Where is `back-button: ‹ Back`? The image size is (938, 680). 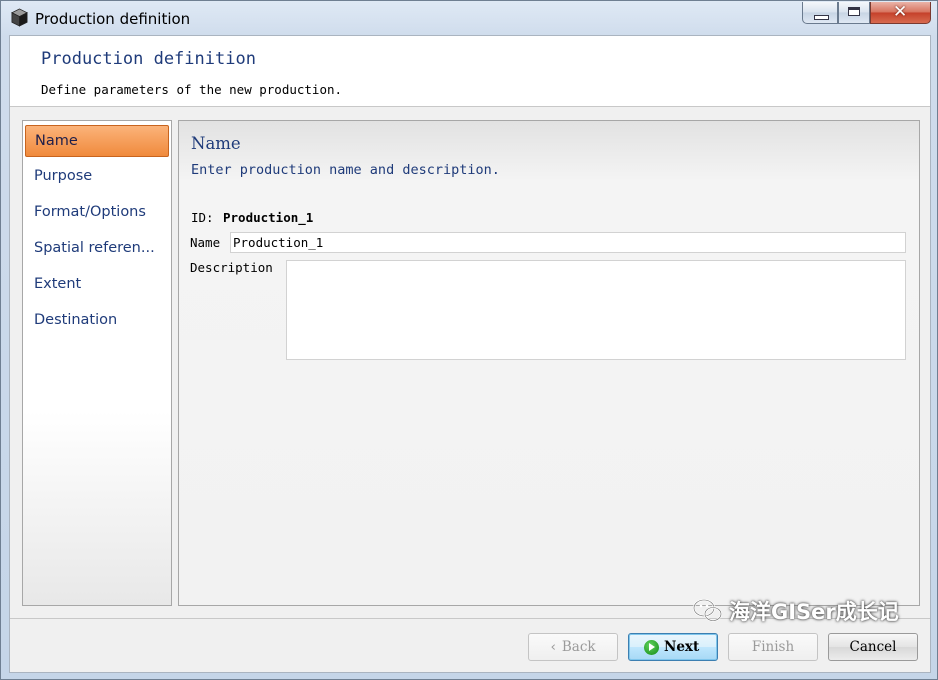
back-button: ‹ Back is located at coordinates (573, 647).